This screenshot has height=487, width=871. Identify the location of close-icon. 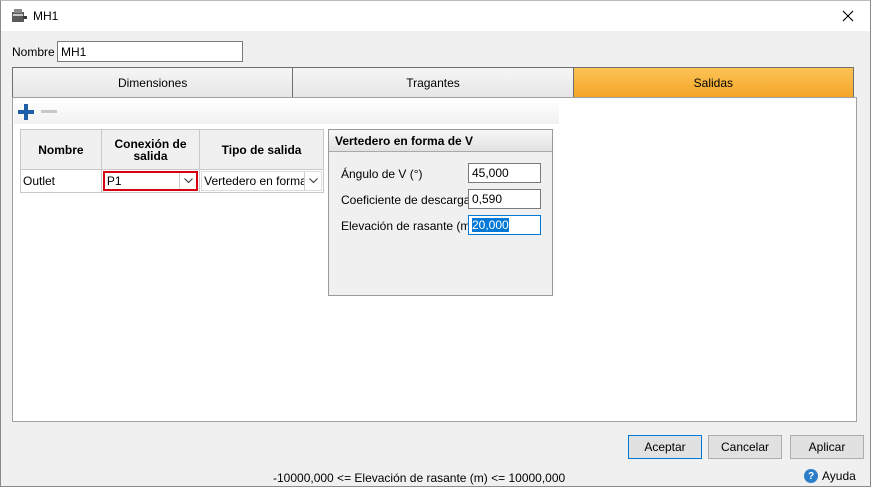
(848, 16).